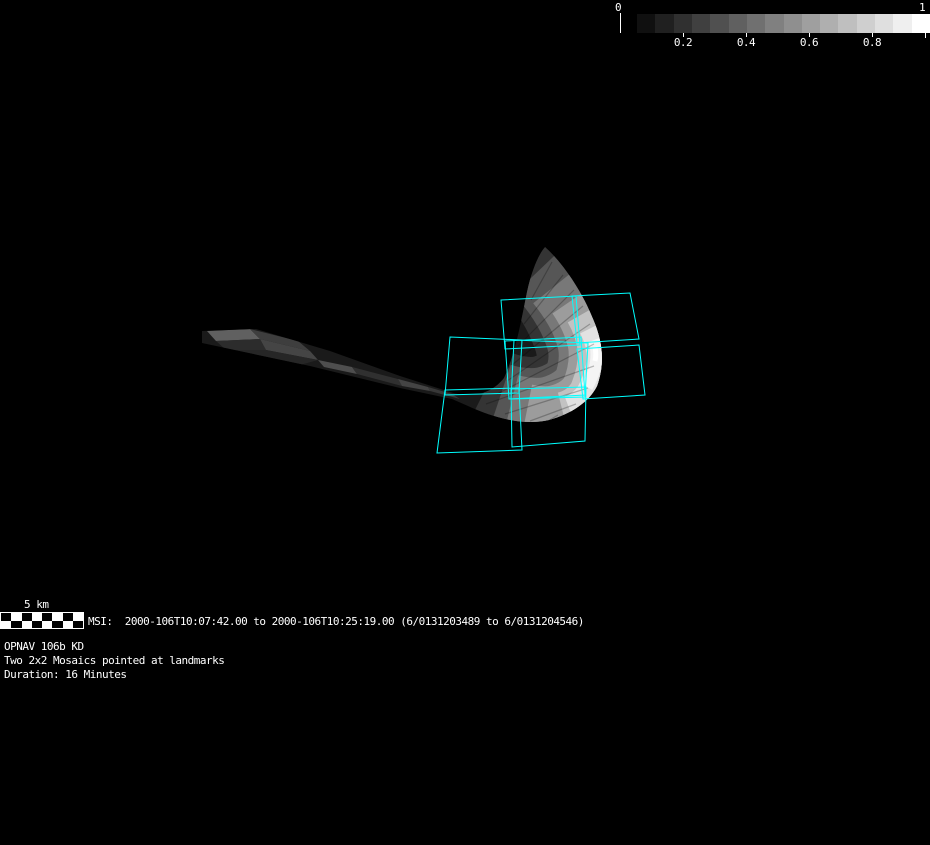 The image size is (930, 845). Describe the element at coordinates (595, 354) in the screenshot. I see `asteroid-shade-band` at that location.